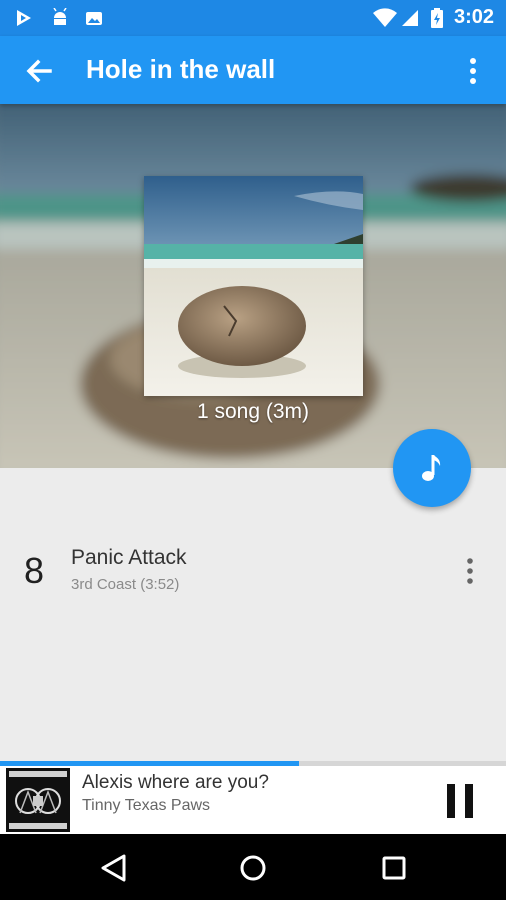 This screenshot has height=900, width=506. Describe the element at coordinates (129, 557) in the screenshot. I see `track-title: Panic Attack` at that location.